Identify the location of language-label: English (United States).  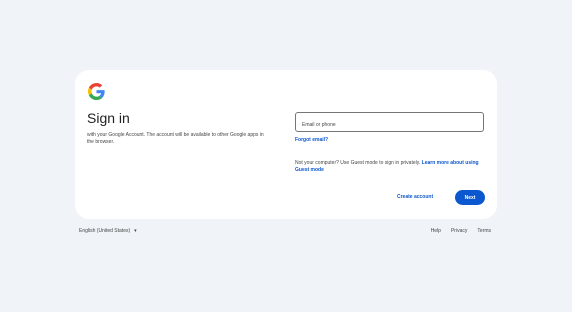
(105, 231).